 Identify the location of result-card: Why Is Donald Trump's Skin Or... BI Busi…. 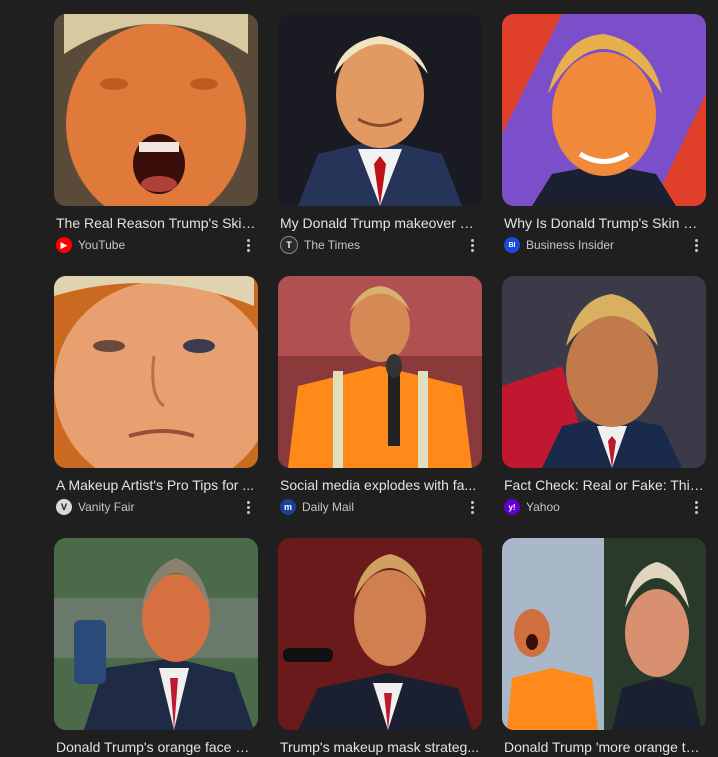
(604, 133).